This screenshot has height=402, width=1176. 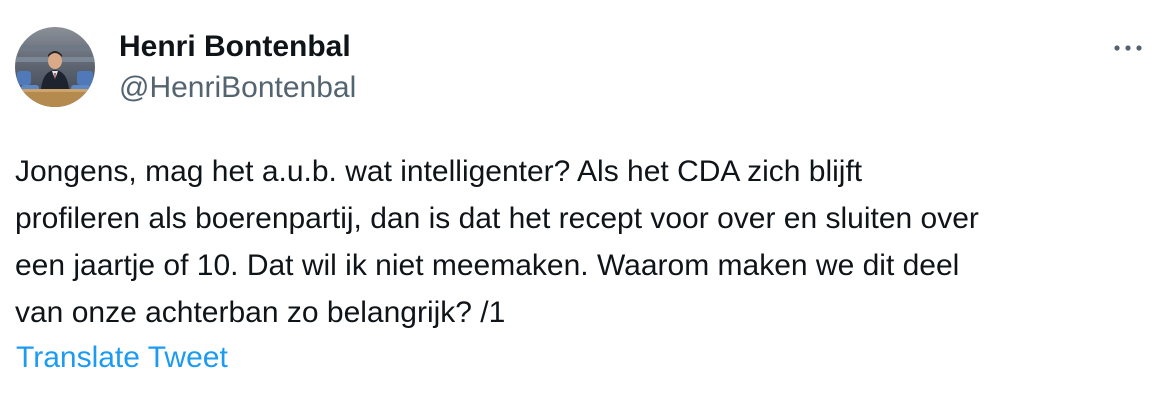 I want to click on more-options-button, so click(x=1128, y=48).